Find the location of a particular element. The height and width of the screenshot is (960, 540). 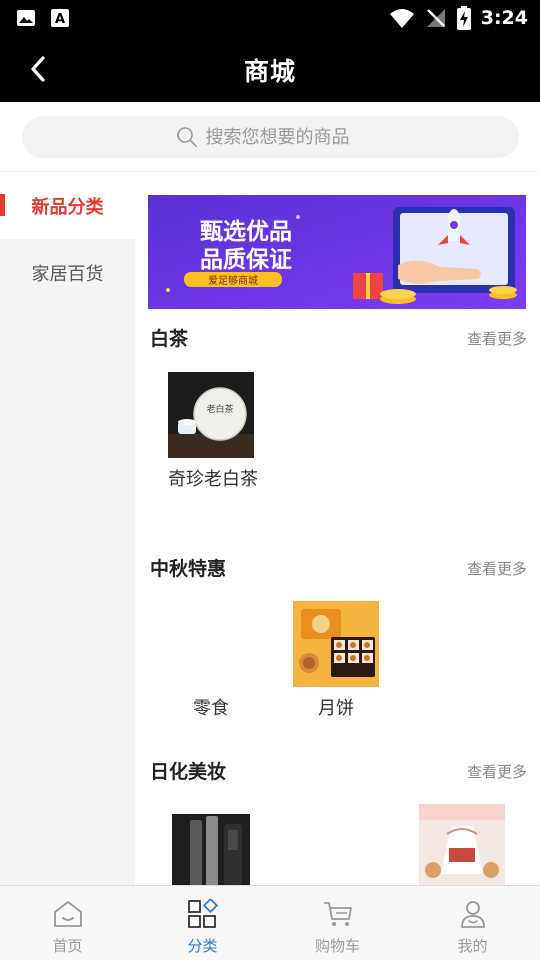

search-box is located at coordinates (270, 137).